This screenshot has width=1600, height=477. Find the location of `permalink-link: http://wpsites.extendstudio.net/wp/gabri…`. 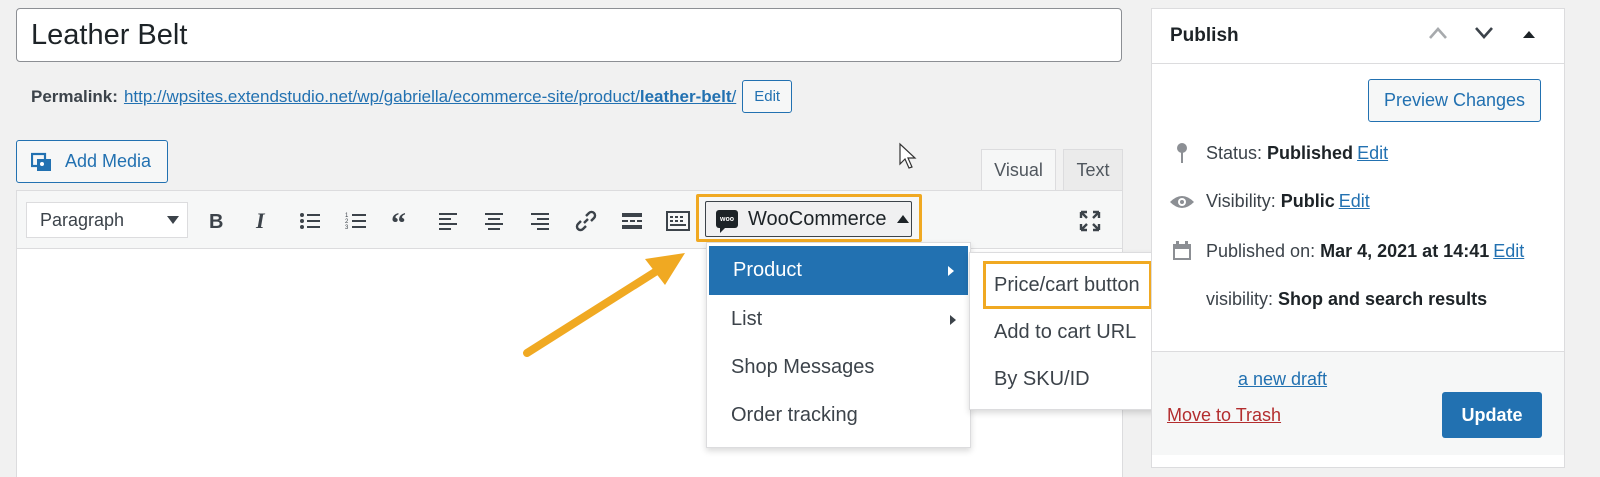

permalink-link: http://wpsites.extendstudio.net/wp/gabri… is located at coordinates (430, 97).